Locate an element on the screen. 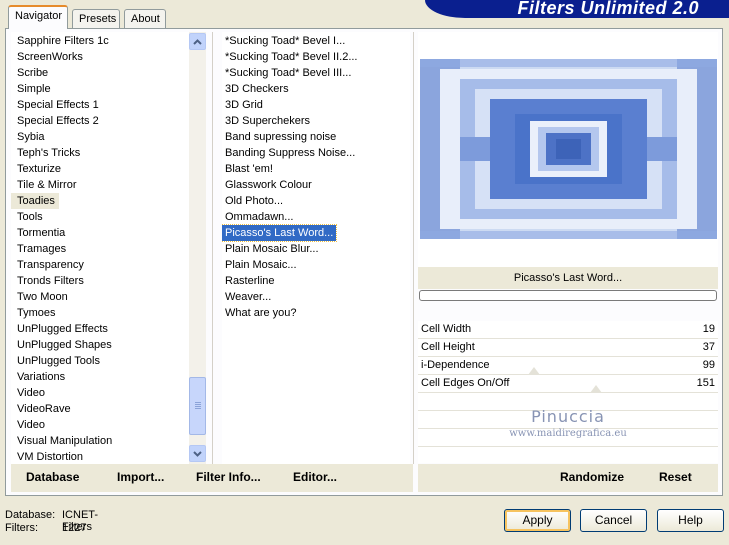  filter-label: Glasswork Colour is located at coordinates (268, 185).